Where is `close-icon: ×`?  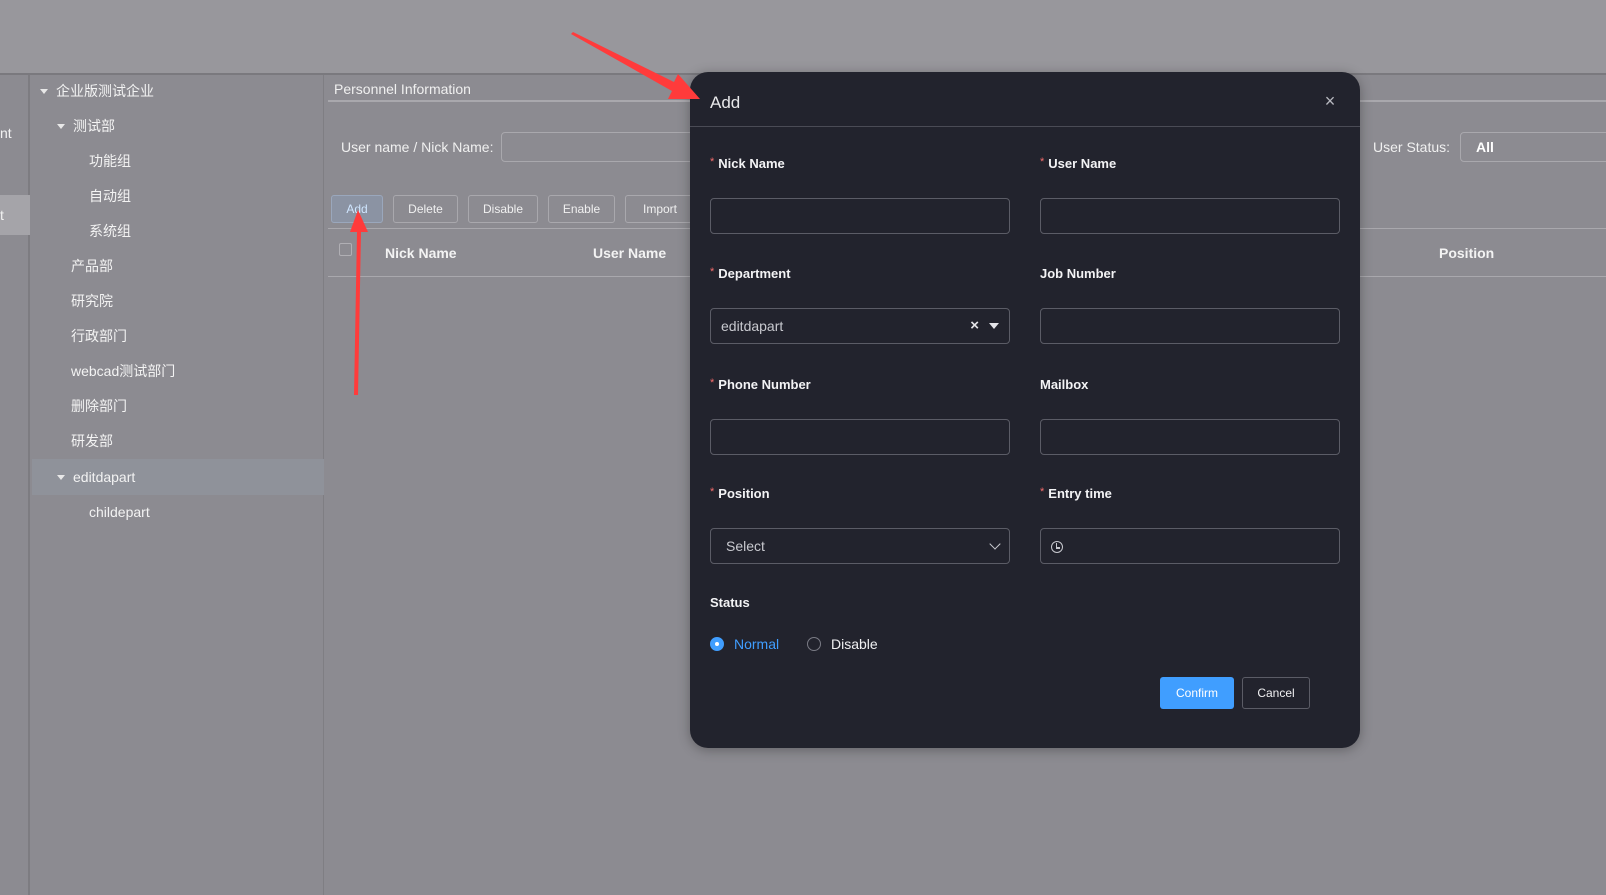 close-icon: × is located at coordinates (1330, 101).